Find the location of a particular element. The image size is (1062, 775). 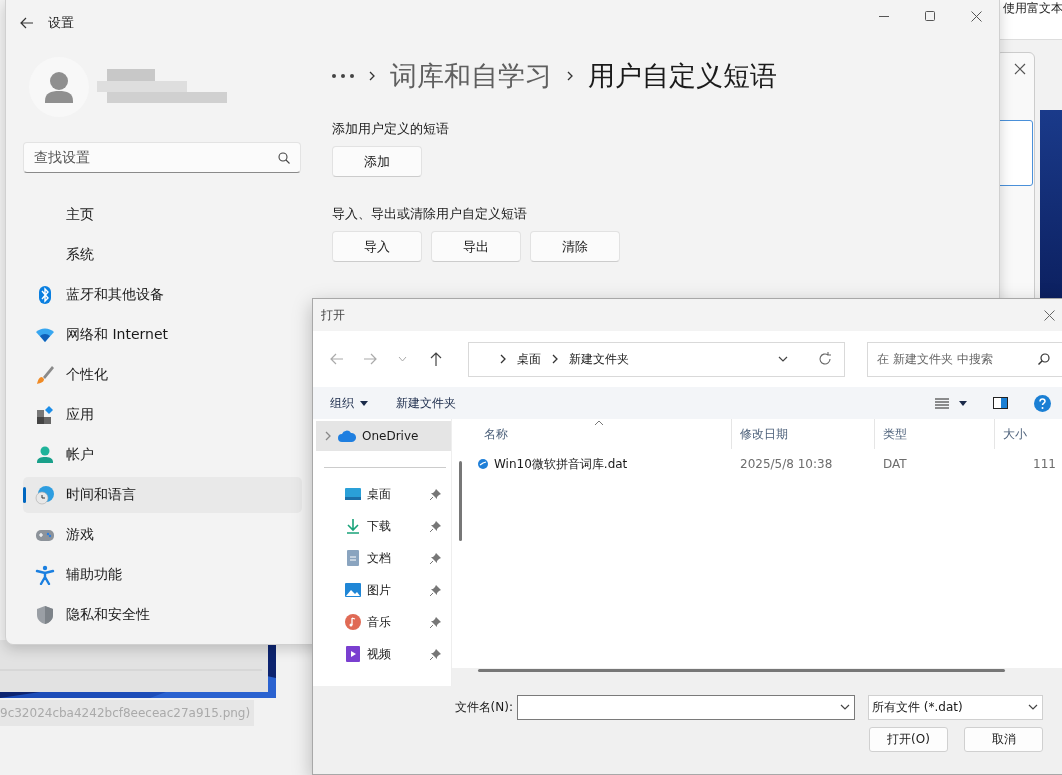

file-name-text: 9c32024cba4242bcf8eeceac27a915.png) is located at coordinates (127, 713).